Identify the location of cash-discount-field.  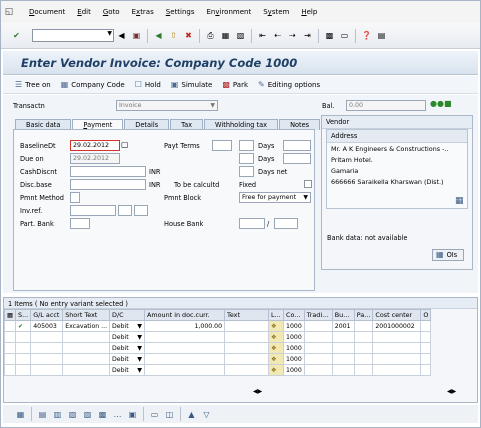
(108, 171).